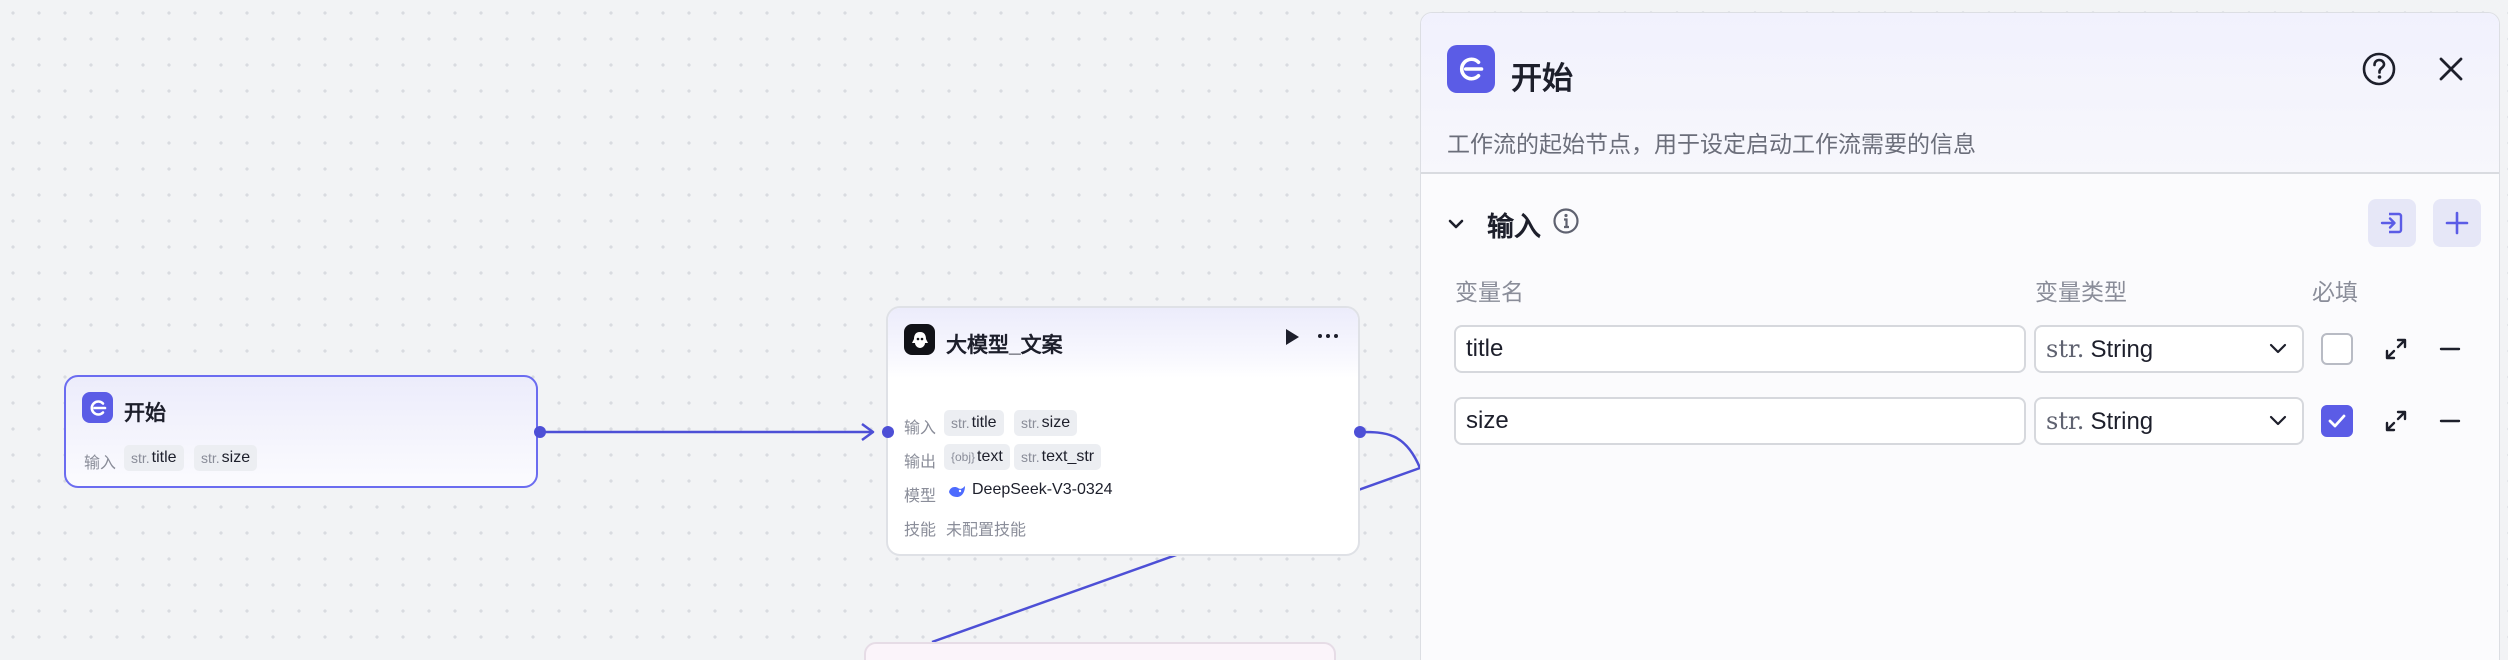 This screenshot has width=2508, height=660. What do you see at coordinates (920, 530) in the screenshot?
I see `llm-node-skills-label: 技能` at bounding box center [920, 530].